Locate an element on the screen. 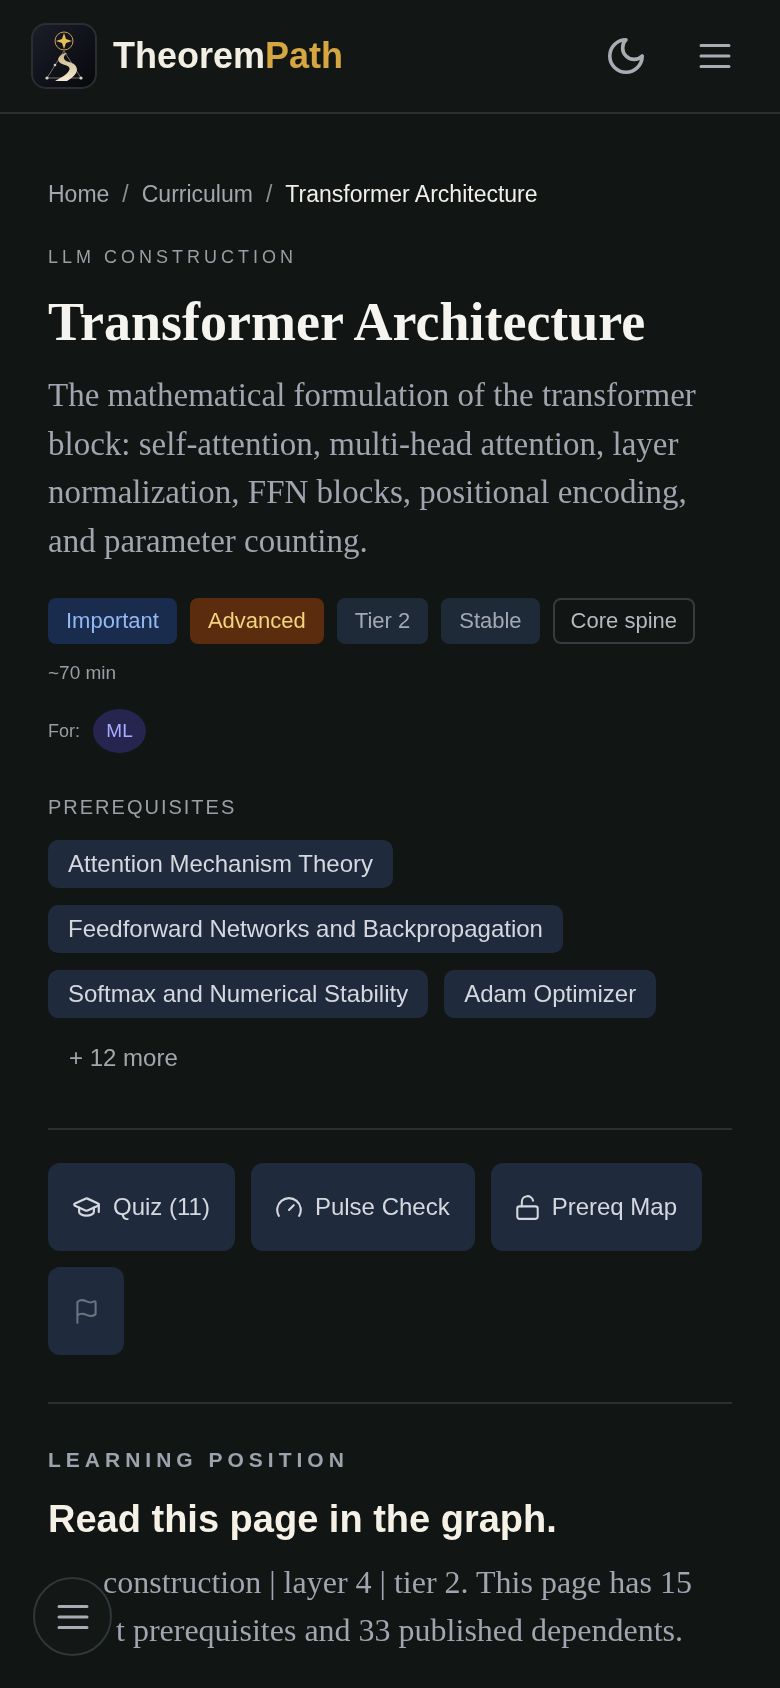 The width and height of the screenshot is (780, 1688). gauge-icon is located at coordinates (288, 1207).